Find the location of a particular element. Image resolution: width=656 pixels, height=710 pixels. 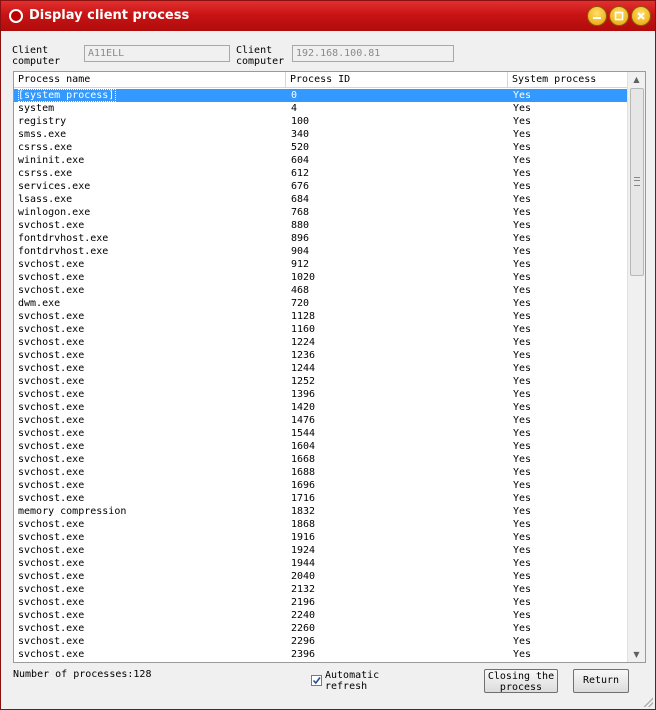

table-row: svchost.exe 2296 Yes is located at coordinates (320, 641).